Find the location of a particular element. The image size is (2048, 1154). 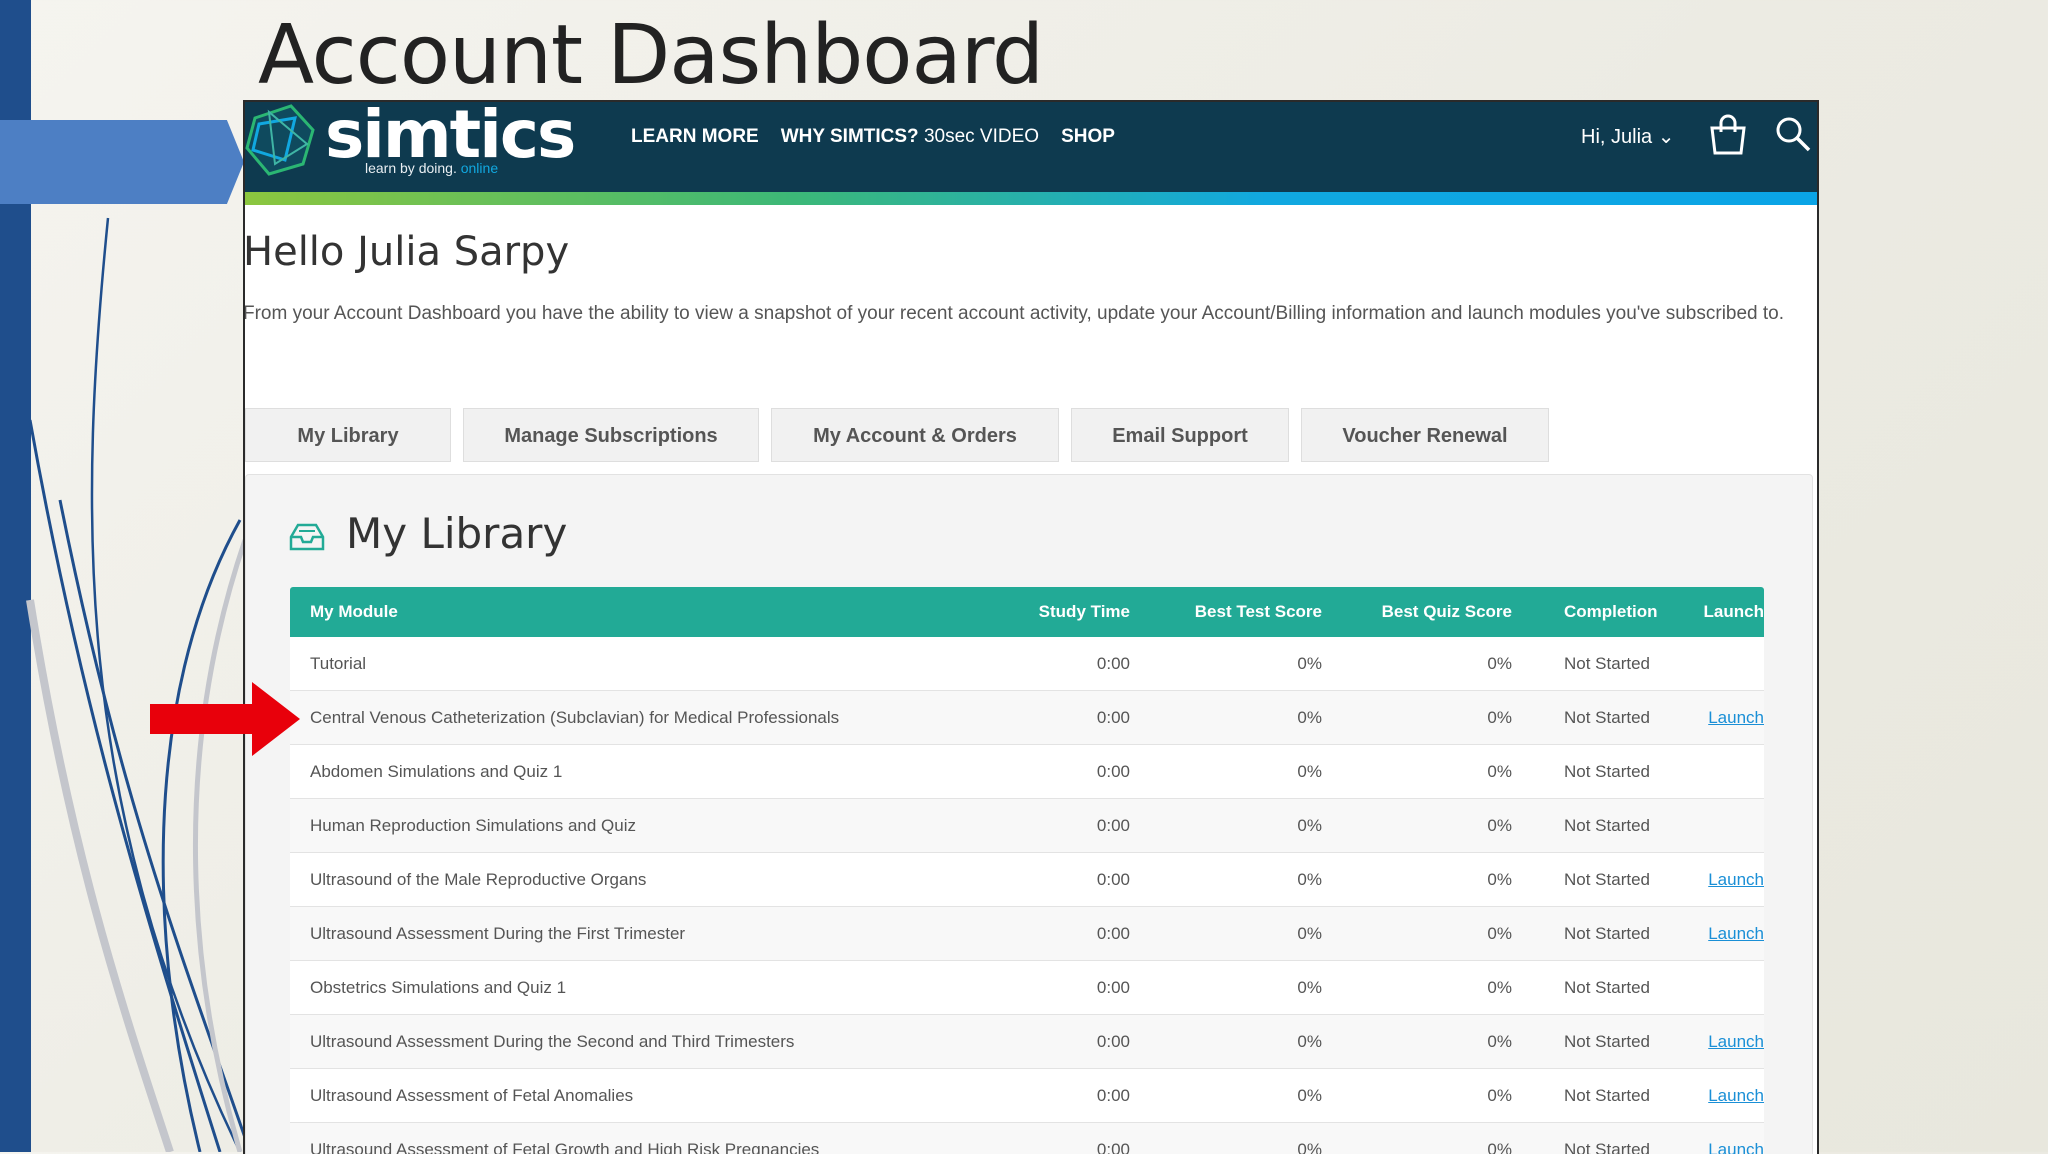

brand-tagline: learn by doing. online is located at coordinates (431, 168).